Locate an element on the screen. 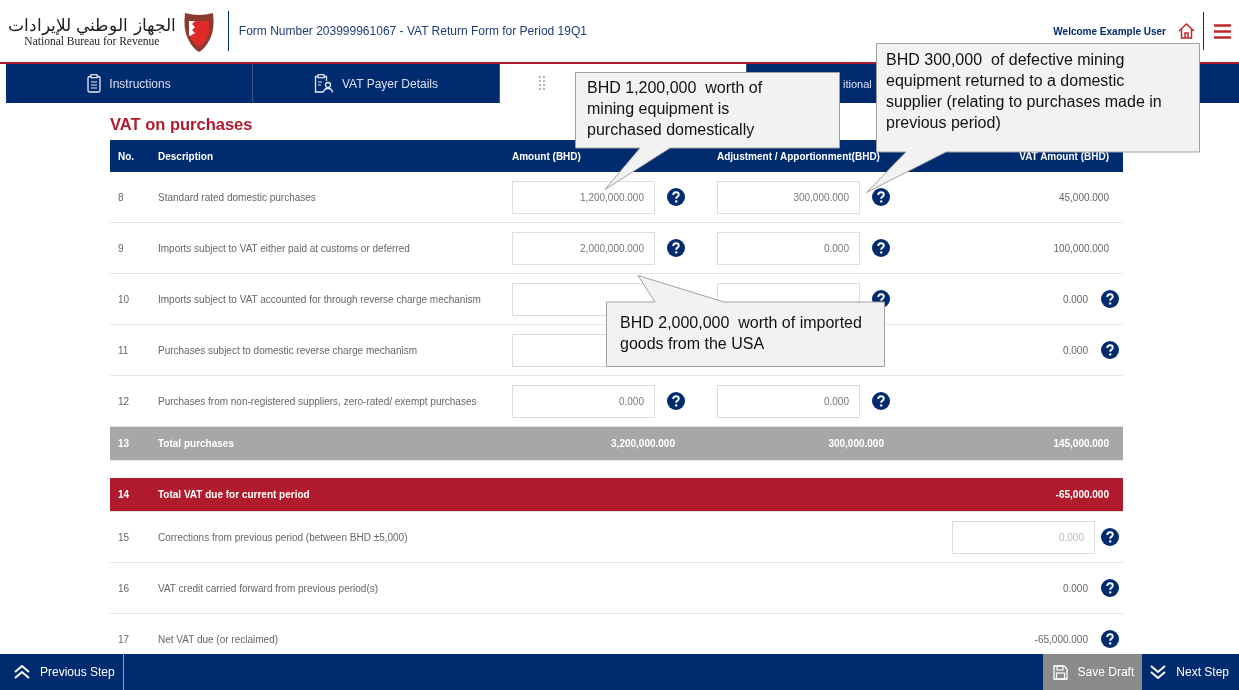 The image size is (1239, 690). section-title: VAT on purchases is located at coordinates (181, 124).